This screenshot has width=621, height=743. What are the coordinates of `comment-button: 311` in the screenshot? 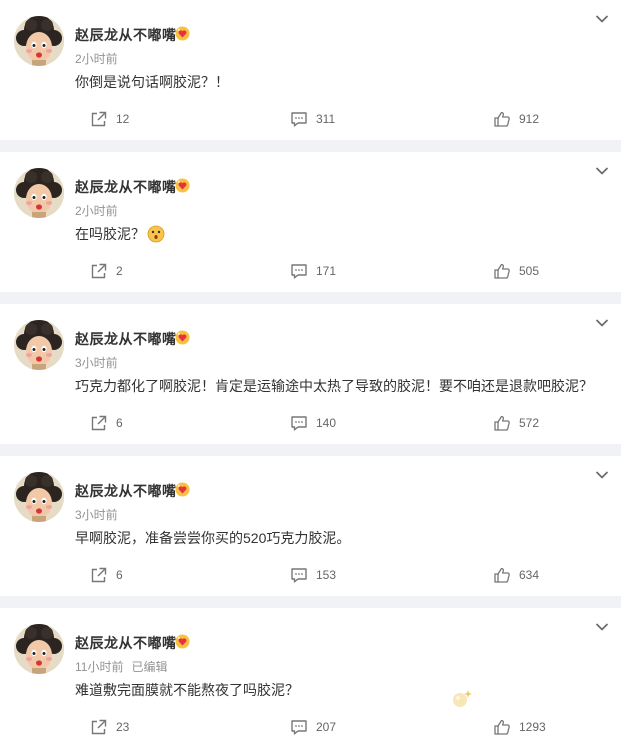 It's located at (312, 119).